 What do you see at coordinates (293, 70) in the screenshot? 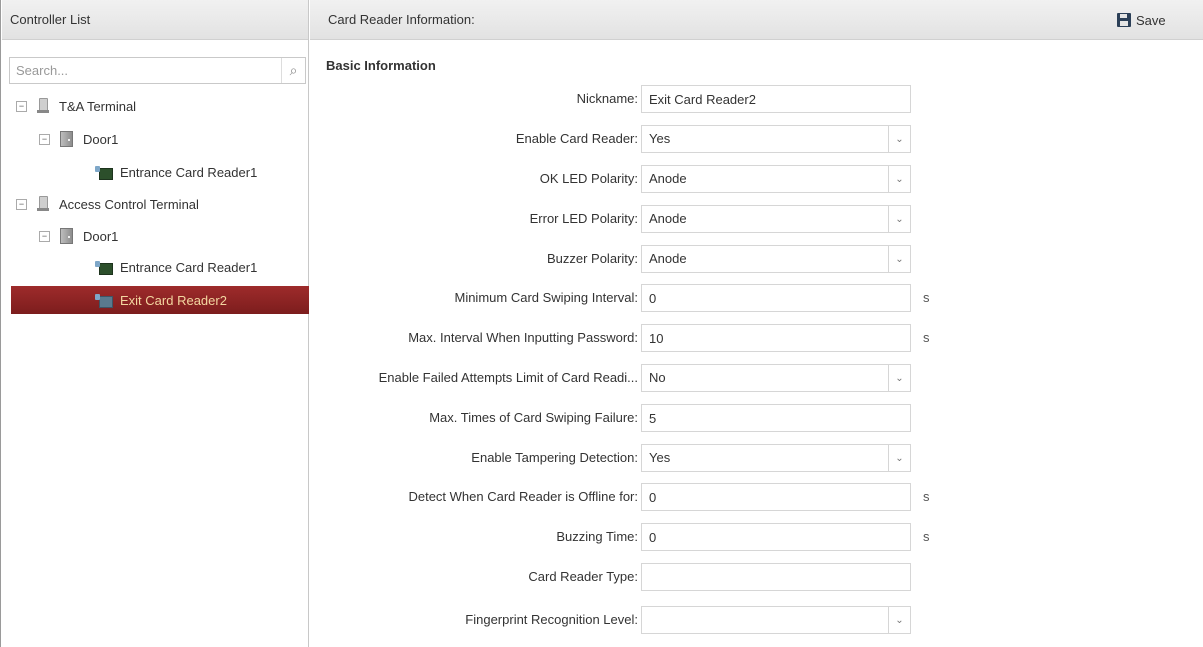
I see `search-icon: ⌕` at bounding box center [293, 70].